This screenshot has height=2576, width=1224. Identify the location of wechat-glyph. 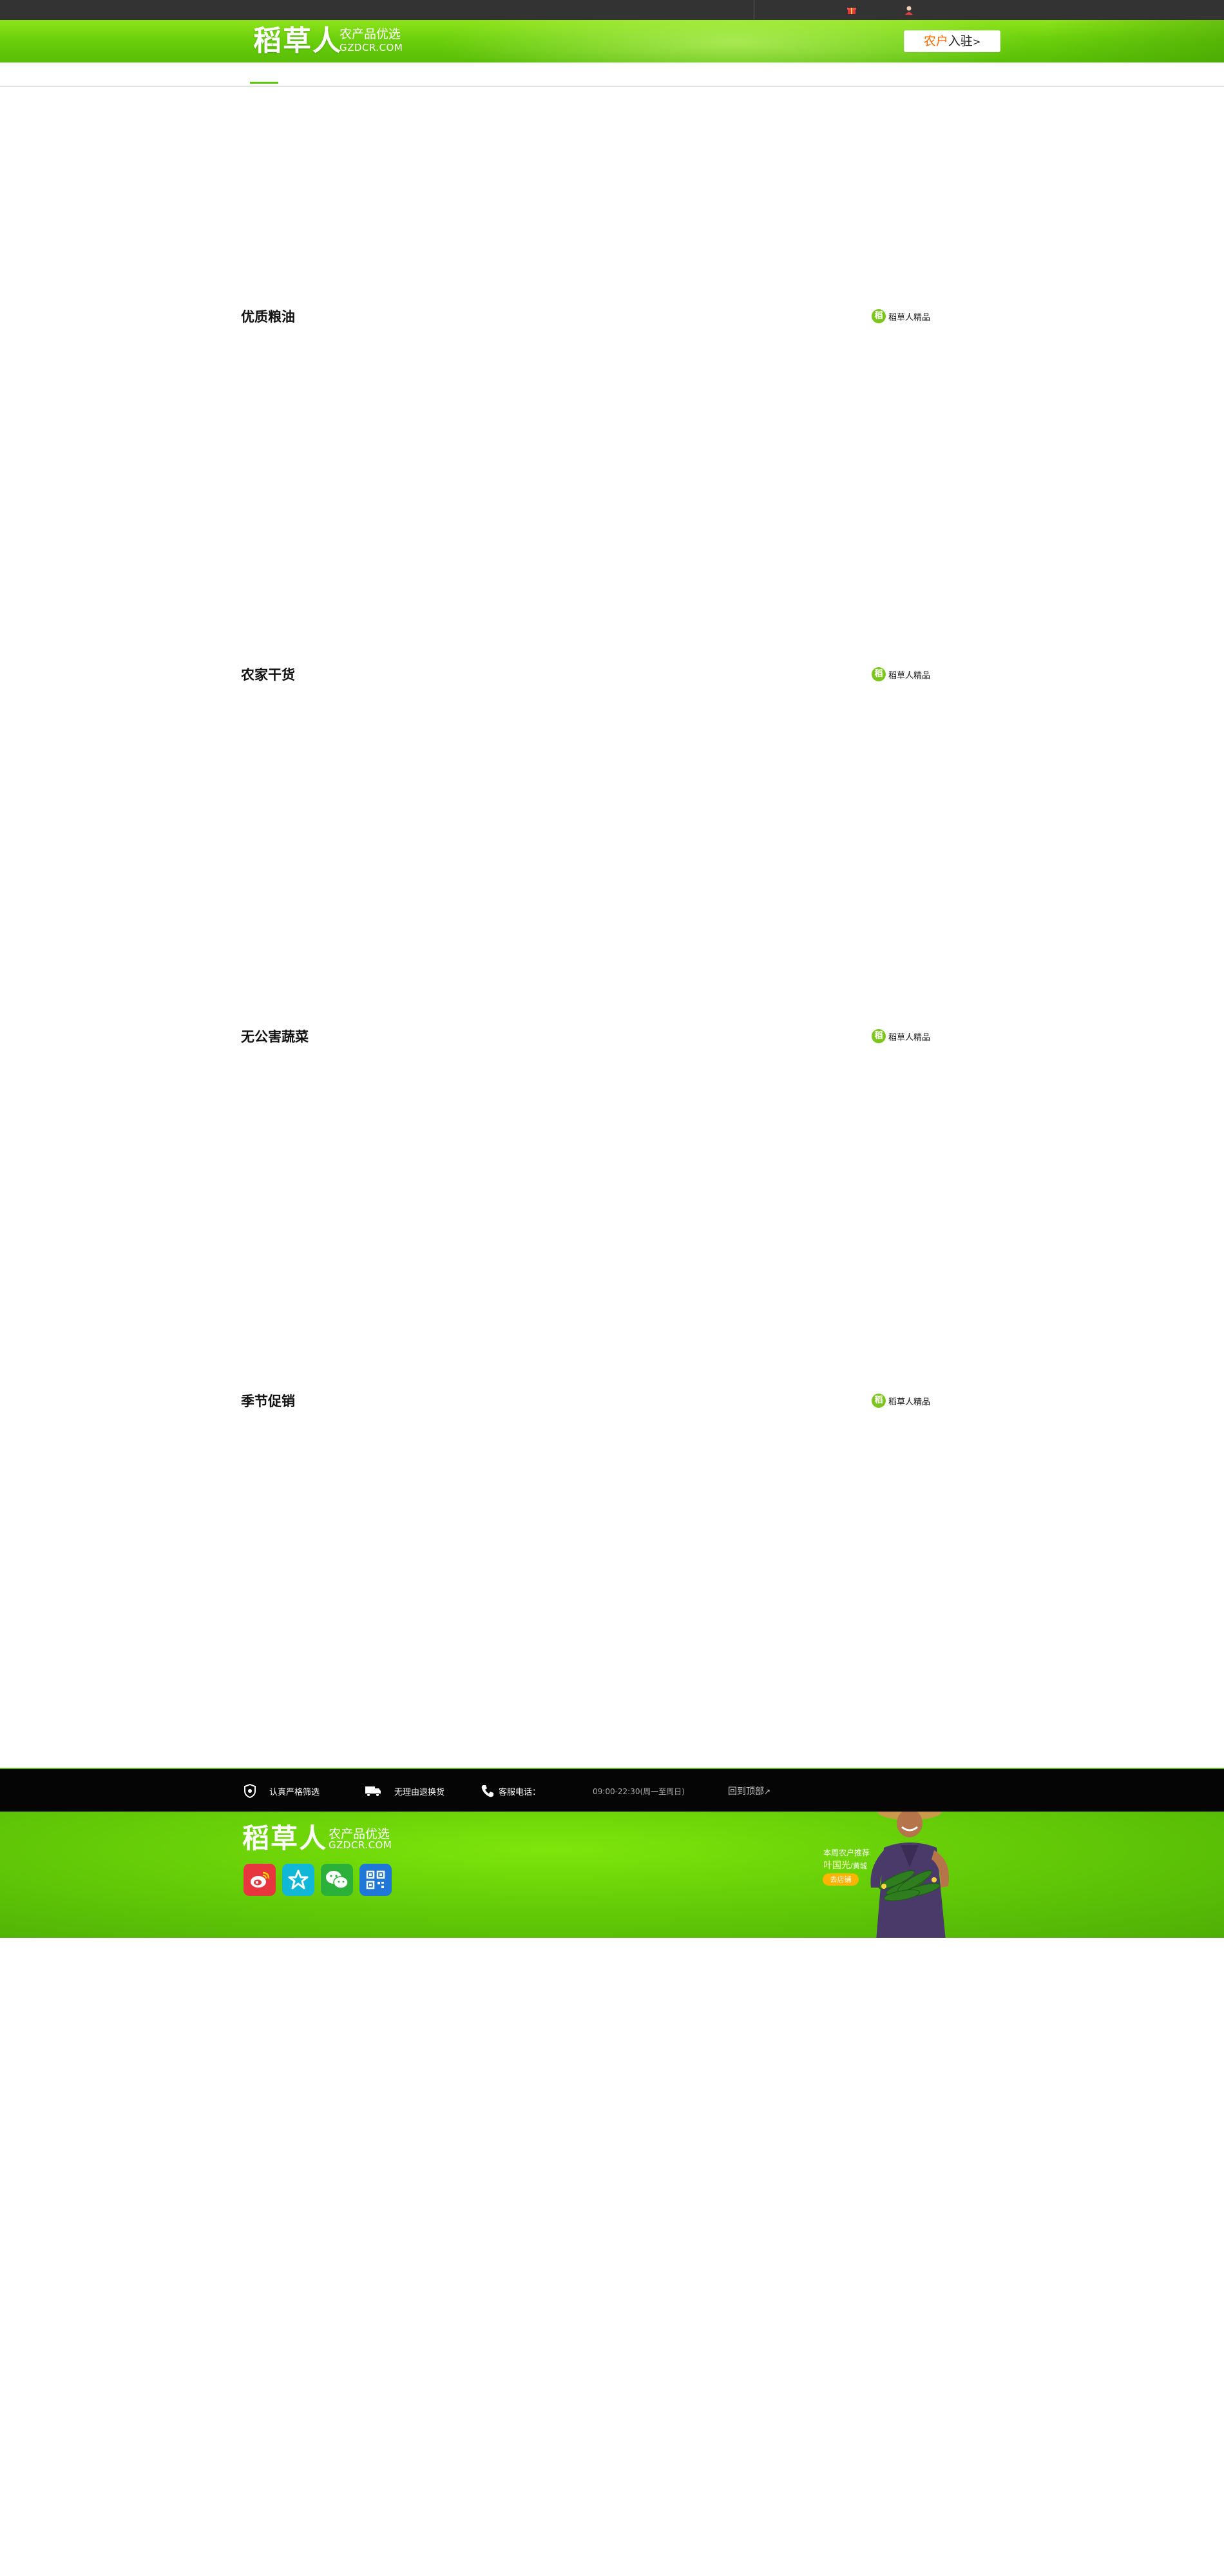
(337, 1880).